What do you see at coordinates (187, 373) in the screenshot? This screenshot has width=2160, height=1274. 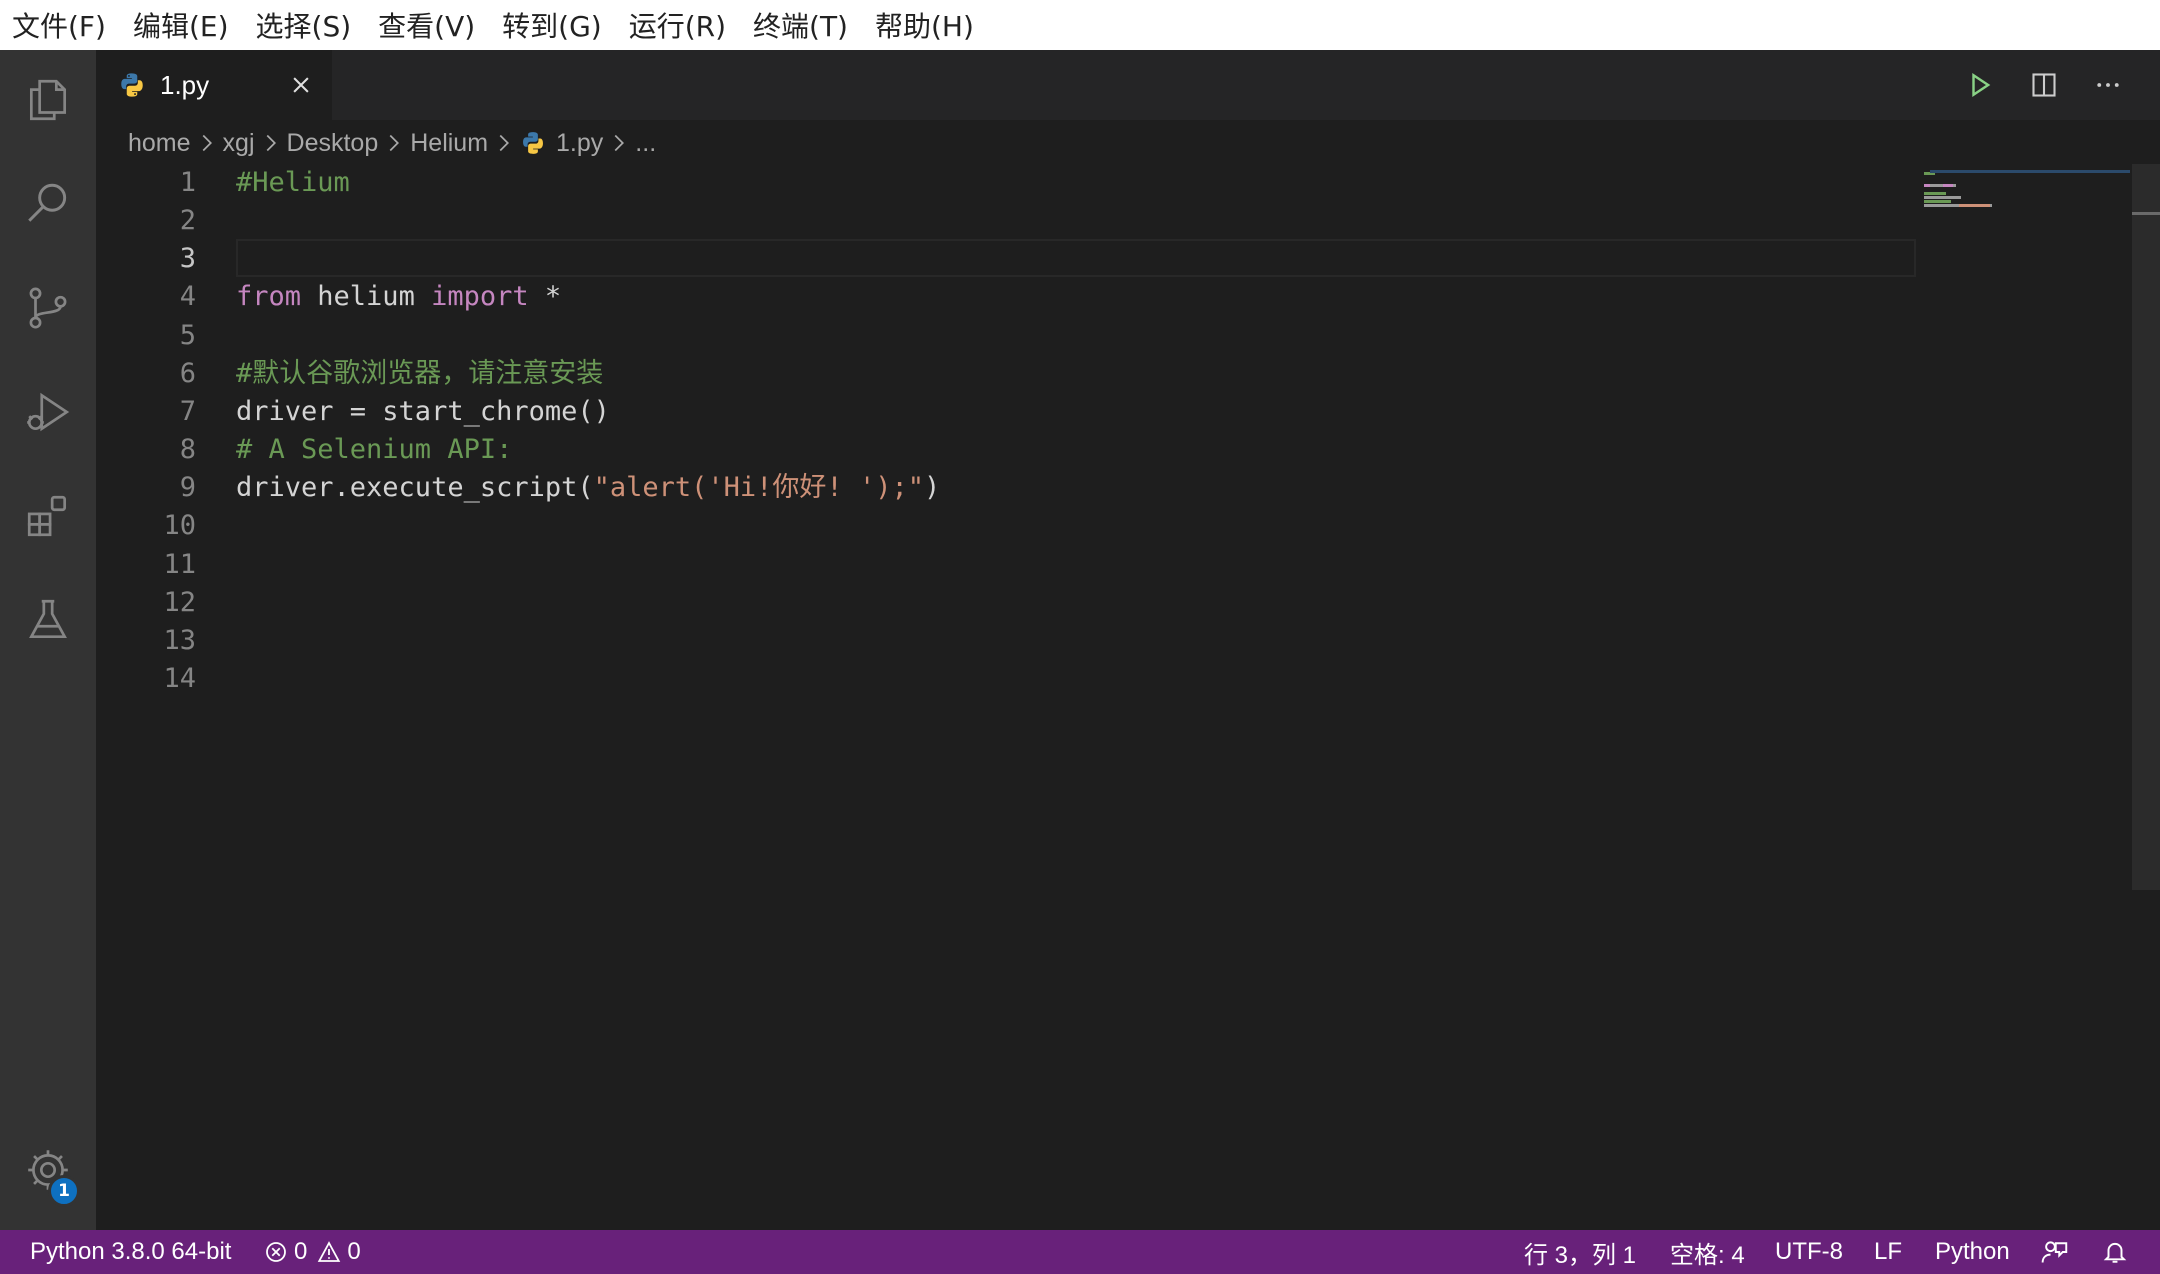 I see `line-number: 6` at bounding box center [187, 373].